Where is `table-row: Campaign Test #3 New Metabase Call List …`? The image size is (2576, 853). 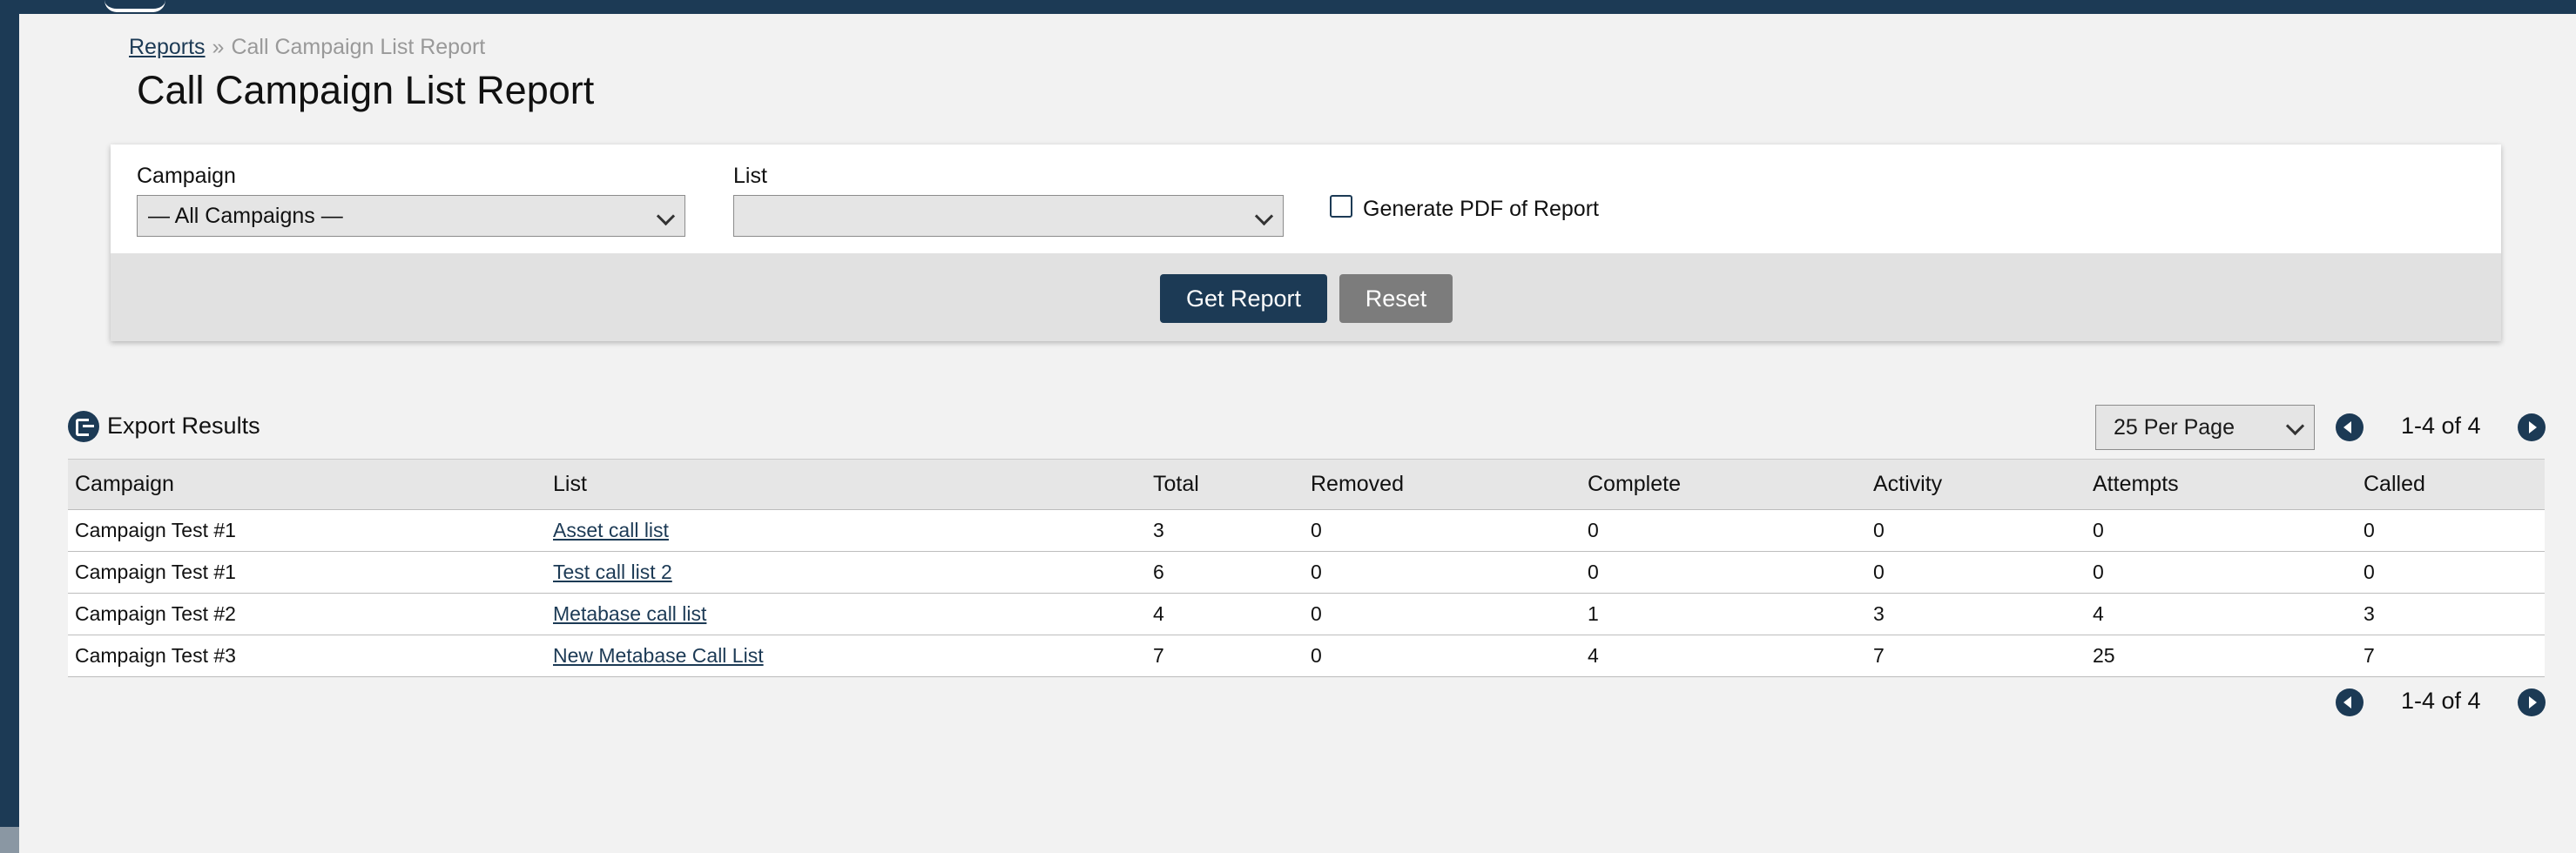
table-row: Campaign Test #3 New Metabase Call List … is located at coordinates (1306, 656).